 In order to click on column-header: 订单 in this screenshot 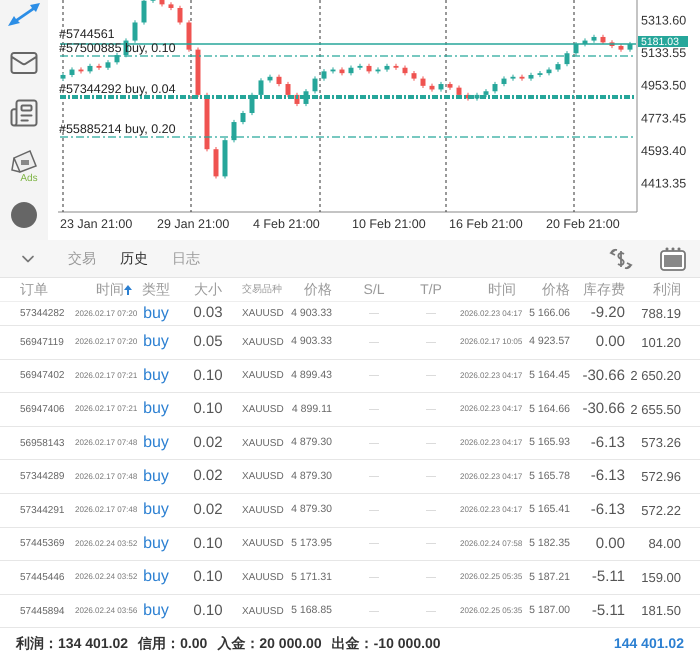, I will do `click(34, 289)`.